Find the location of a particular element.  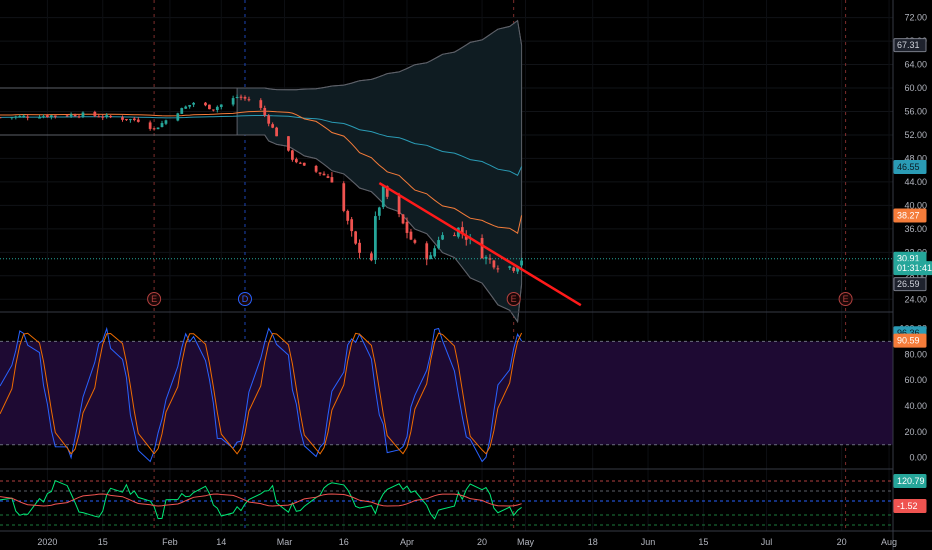

value-tag-label: 38.27 is located at coordinates (908, 216).